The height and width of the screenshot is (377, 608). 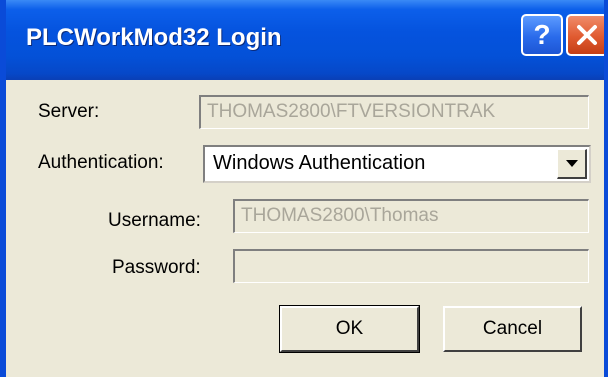 What do you see at coordinates (154, 220) in the screenshot?
I see `username-label: Username:` at bounding box center [154, 220].